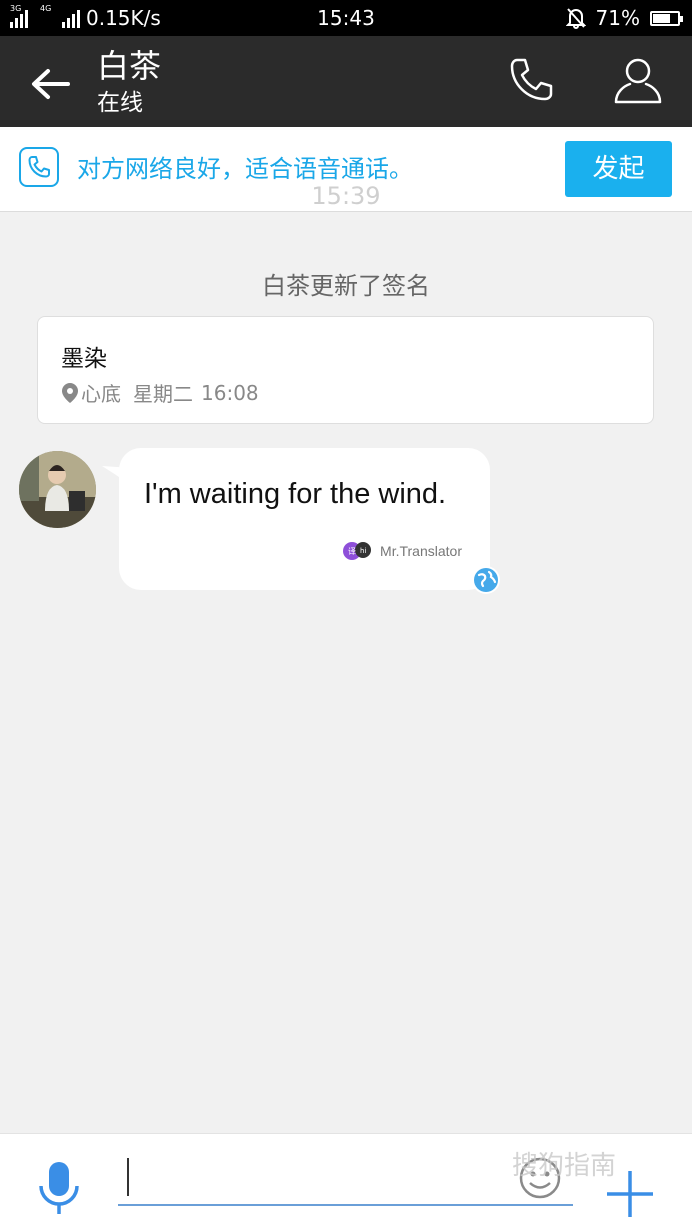  Describe the element at coordinates (120, 103) in the screenshot. I see `online-status: 在线` at that location.